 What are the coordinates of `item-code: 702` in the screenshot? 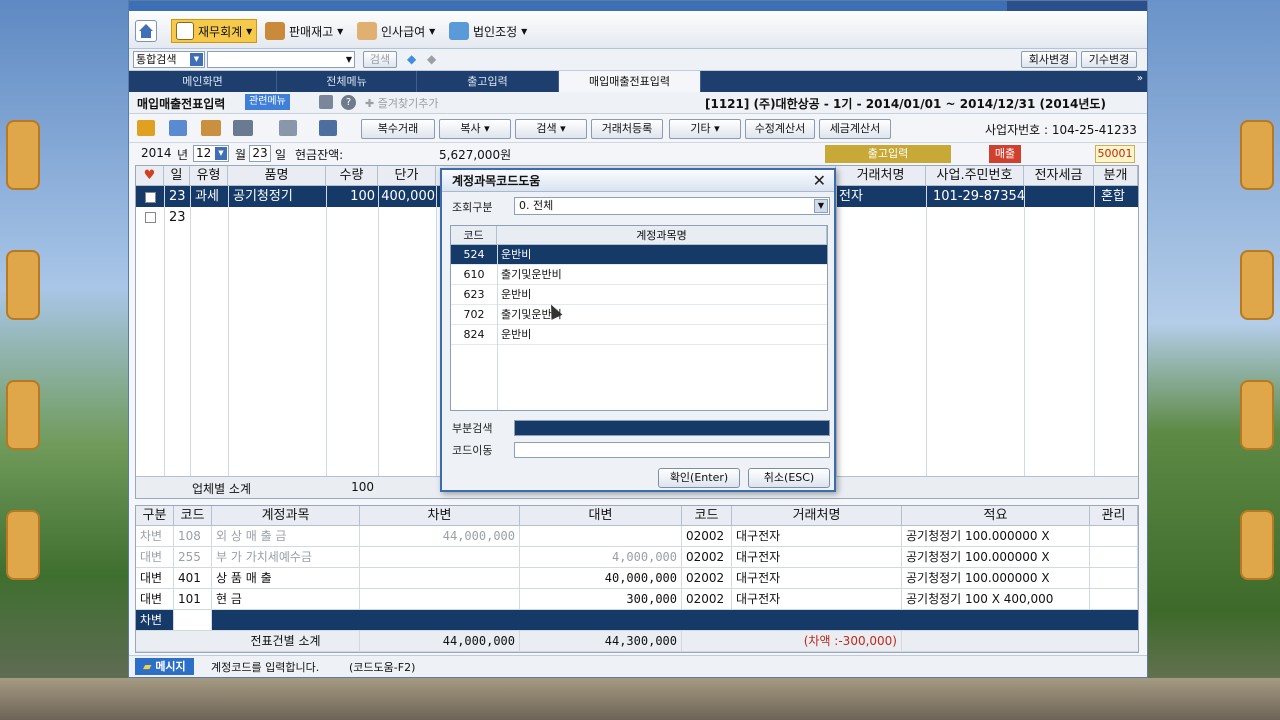 It's located at (474, 314).